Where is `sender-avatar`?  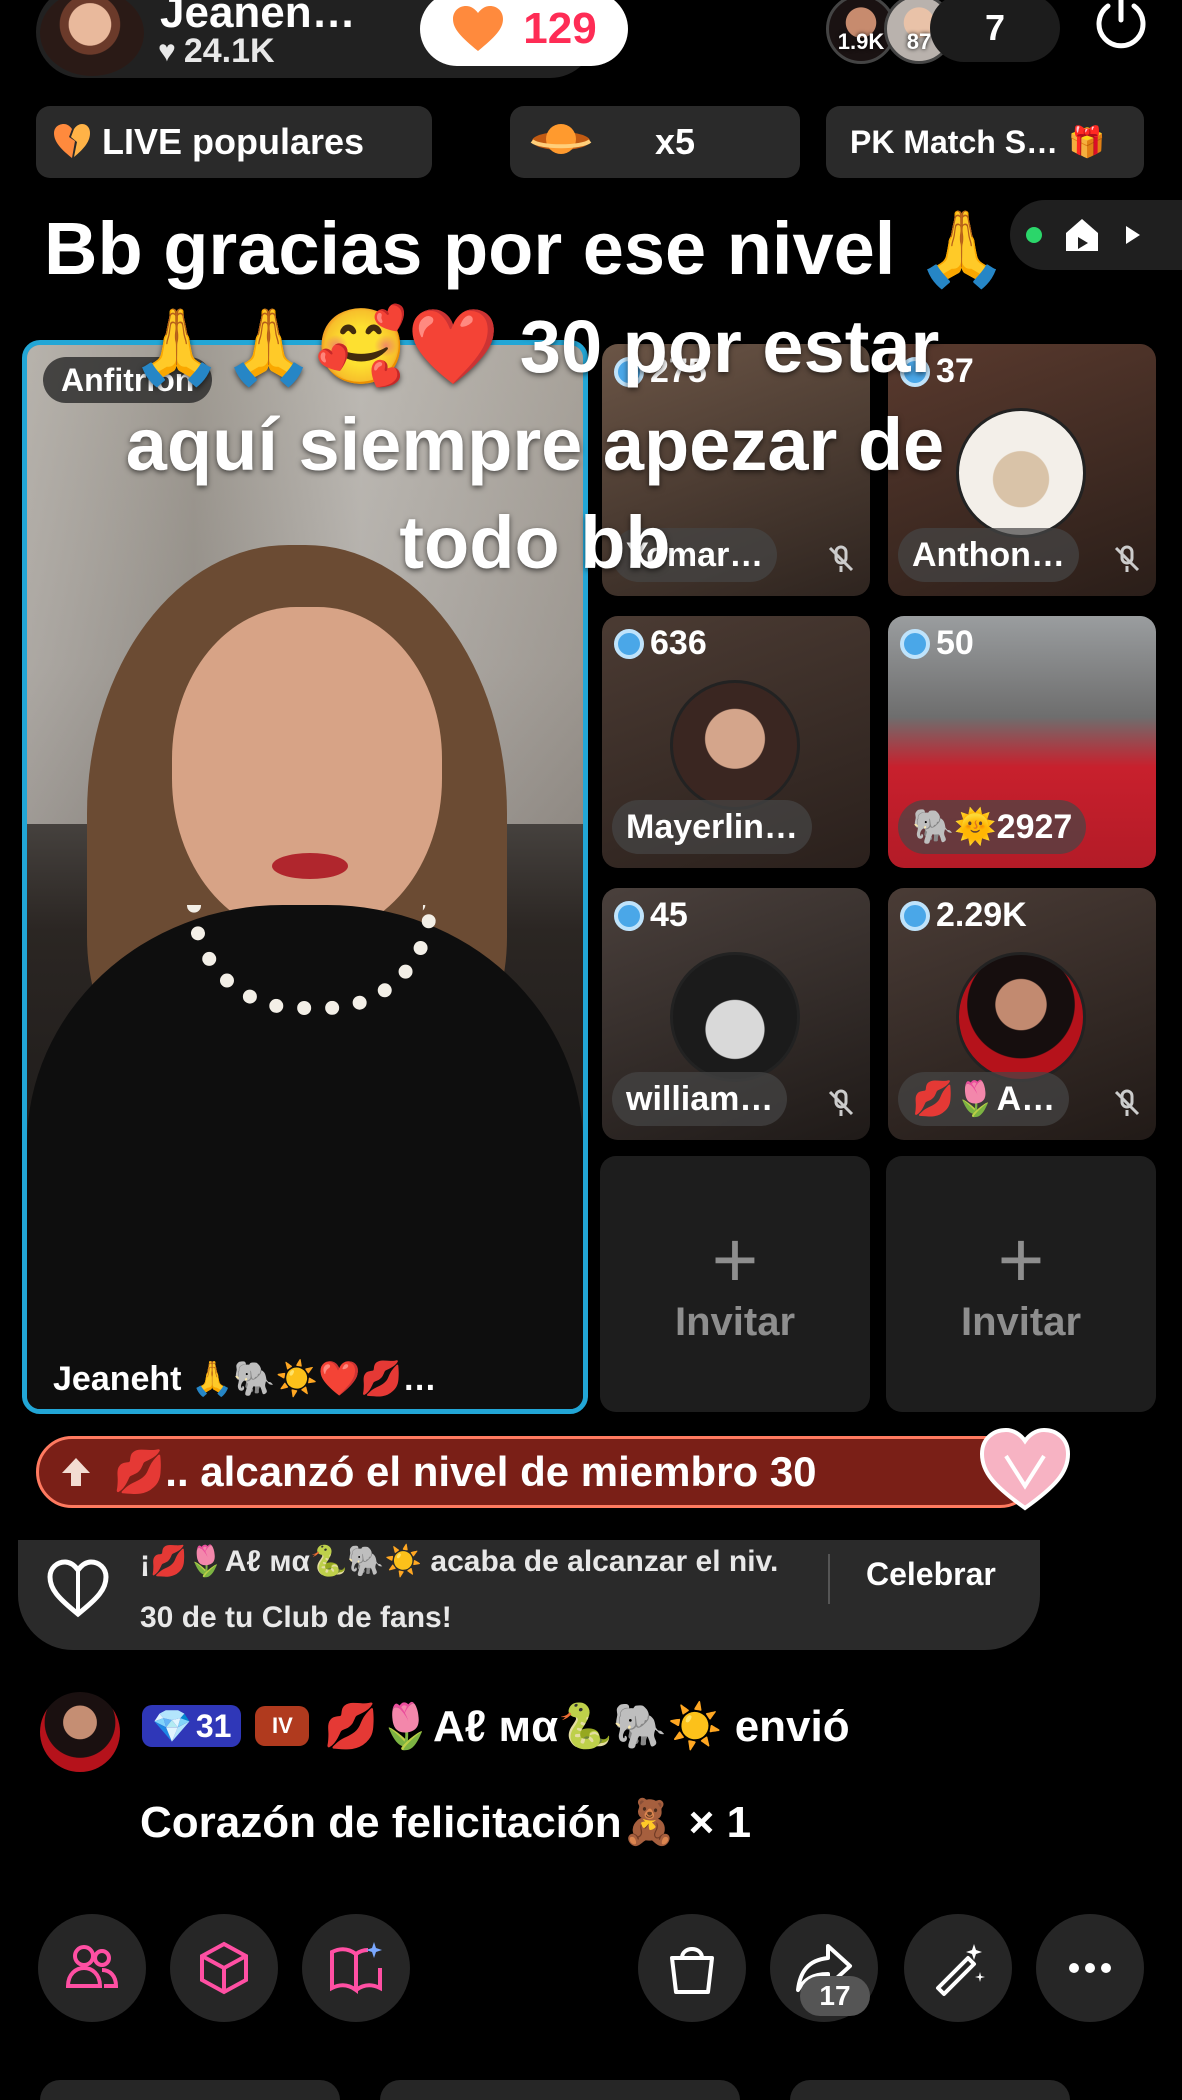
sender-avatar is located at coordinates (80, 1732).